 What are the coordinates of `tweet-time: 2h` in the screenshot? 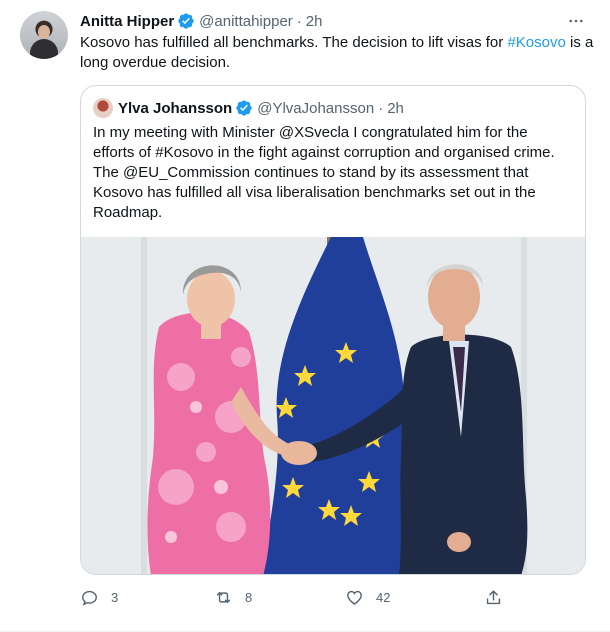 It's located at (314, 21).